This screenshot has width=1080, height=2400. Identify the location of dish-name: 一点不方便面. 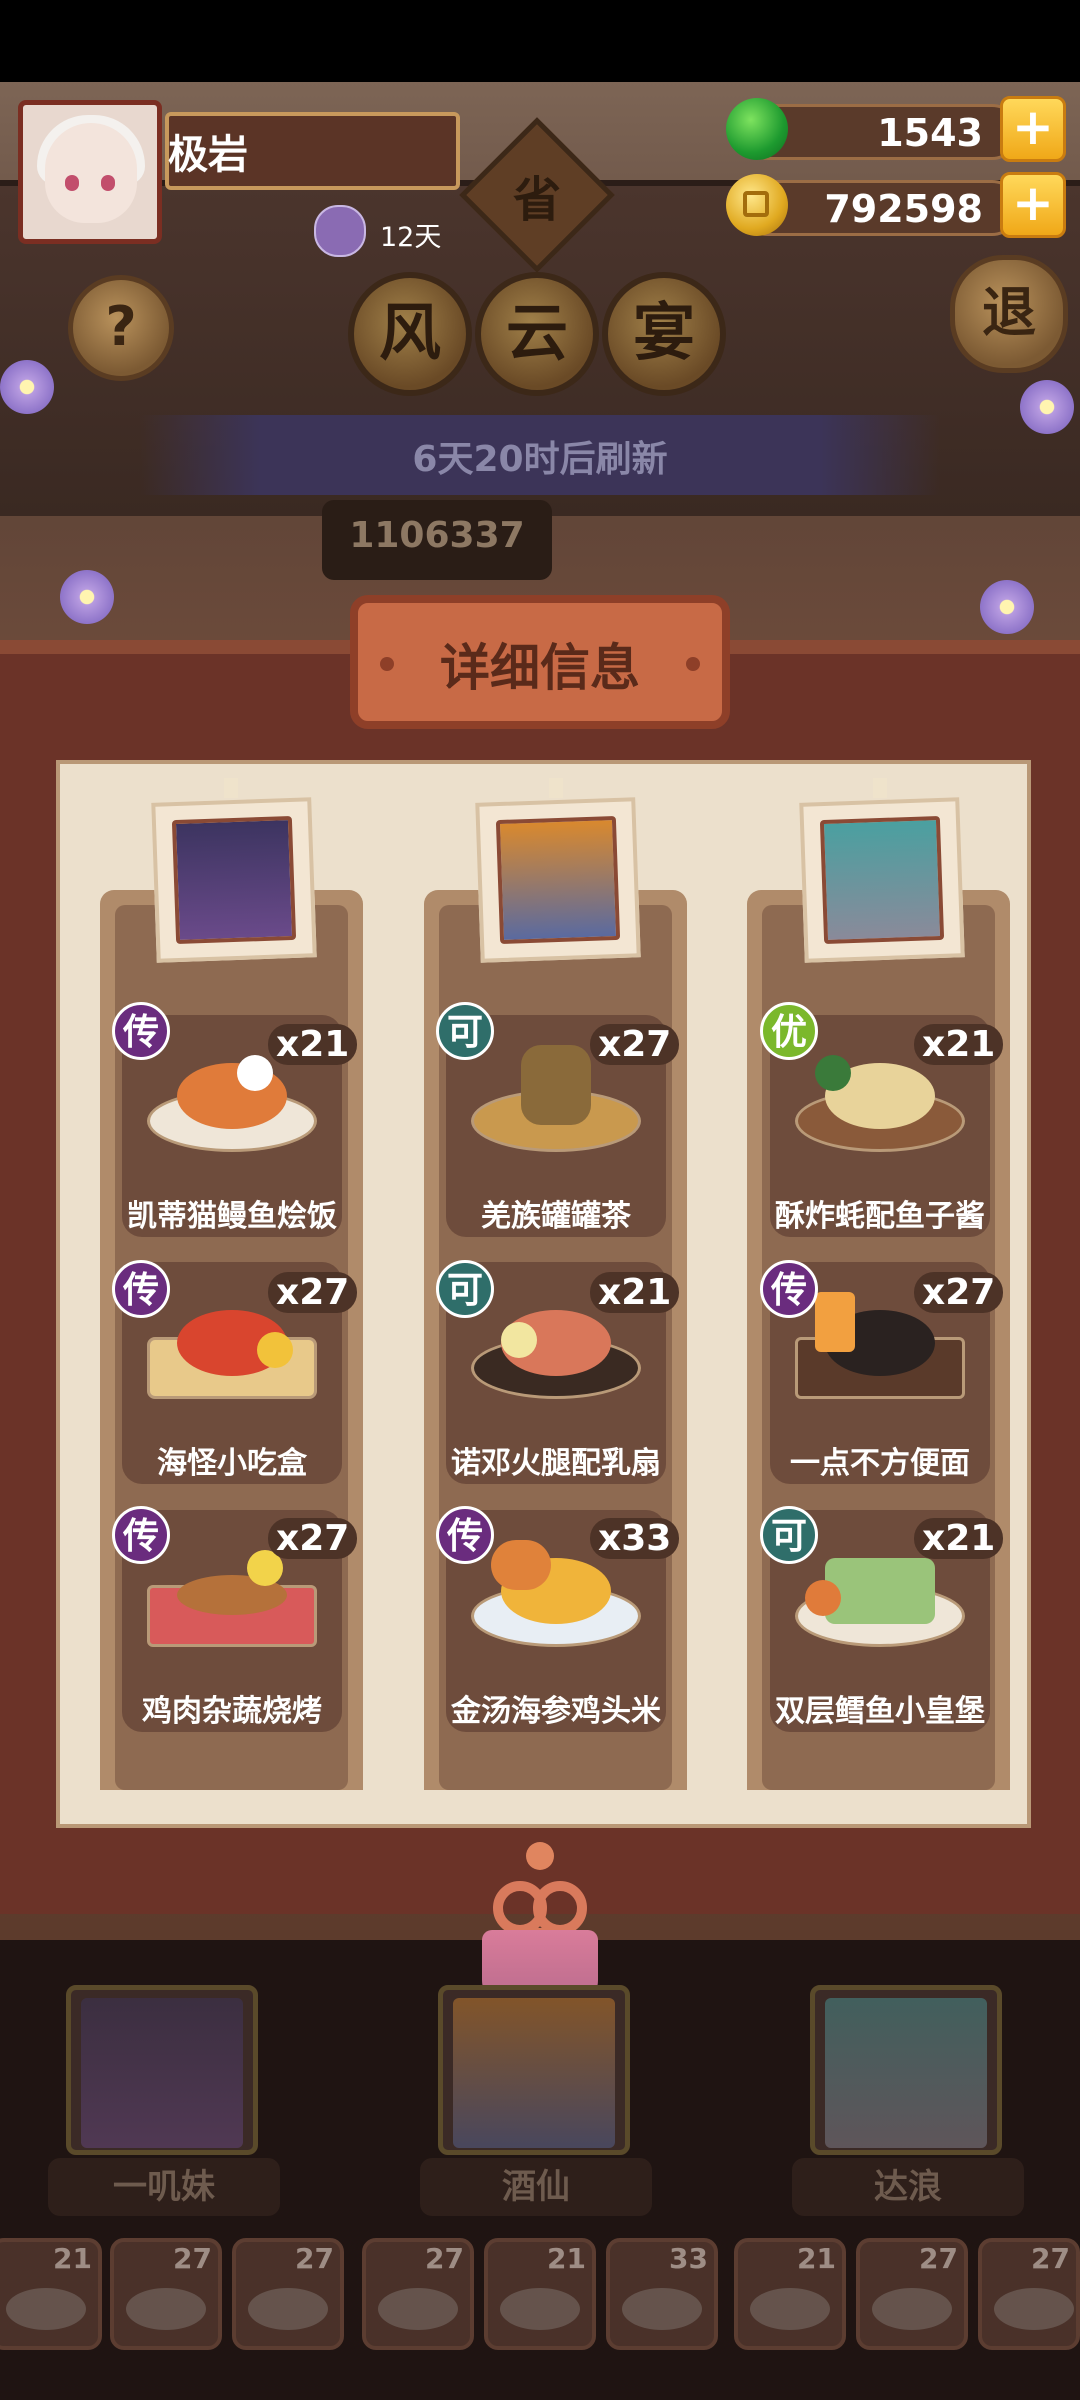
(880, 1463).